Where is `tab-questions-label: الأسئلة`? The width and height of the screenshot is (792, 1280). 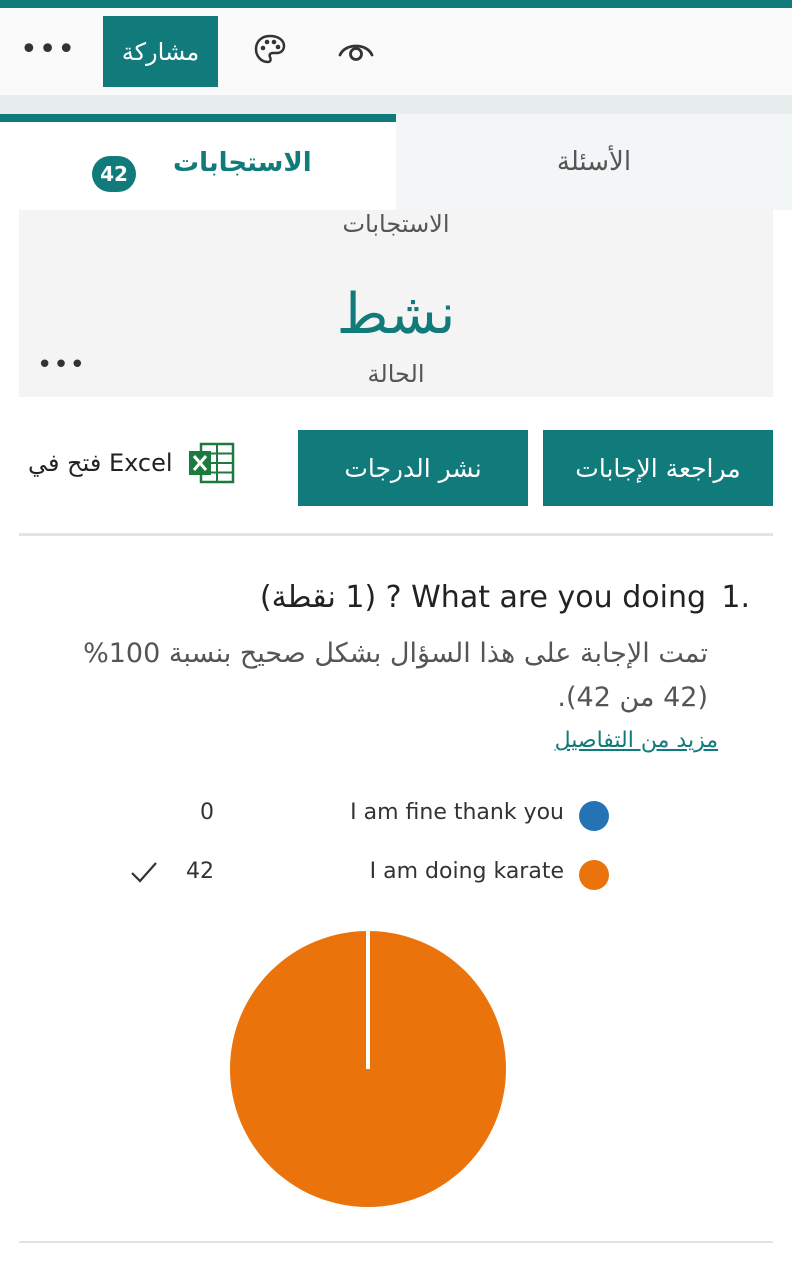
tab-questions-label: الأسئلة is located at coordinates (594, 162).